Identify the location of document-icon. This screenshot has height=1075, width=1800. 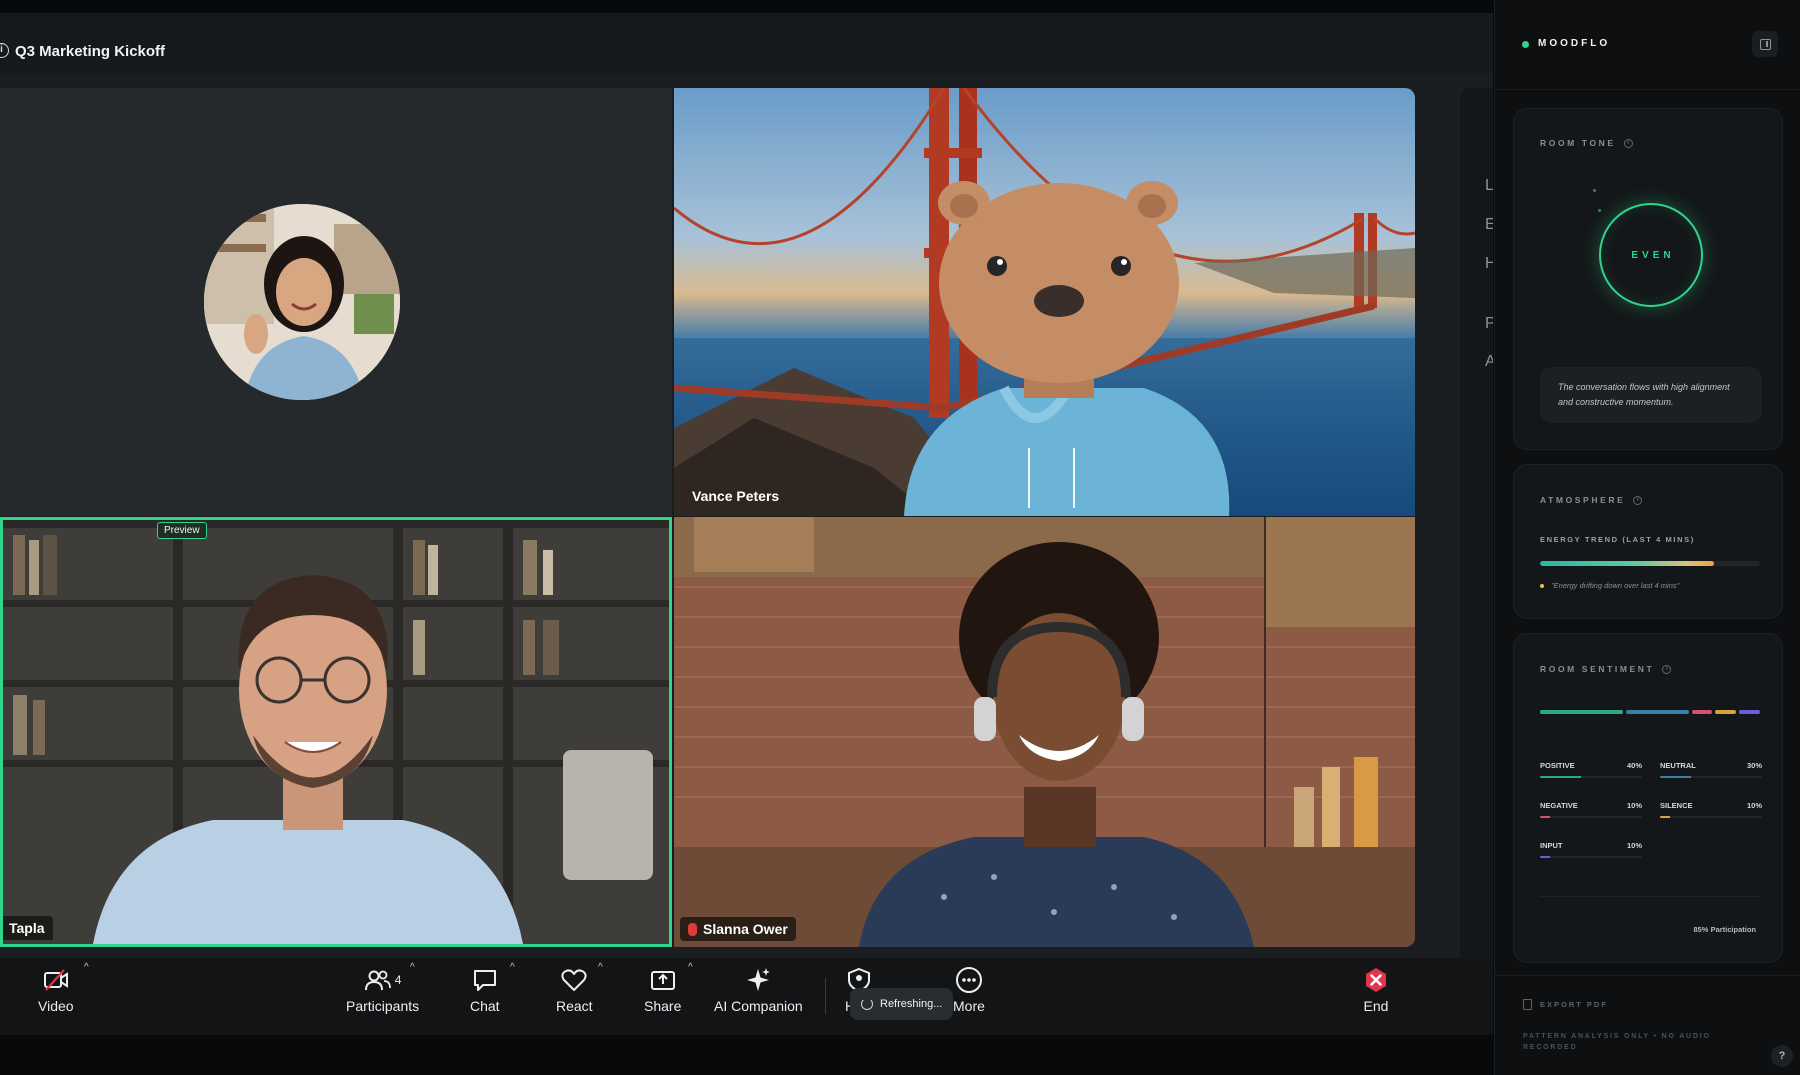
(1527, 1004).